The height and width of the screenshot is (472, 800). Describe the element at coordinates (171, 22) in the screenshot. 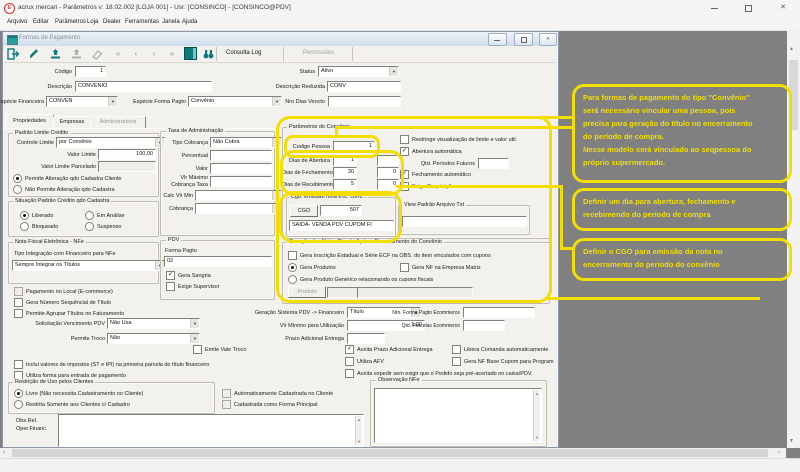

I see `menu-janela: Janela` at that location.